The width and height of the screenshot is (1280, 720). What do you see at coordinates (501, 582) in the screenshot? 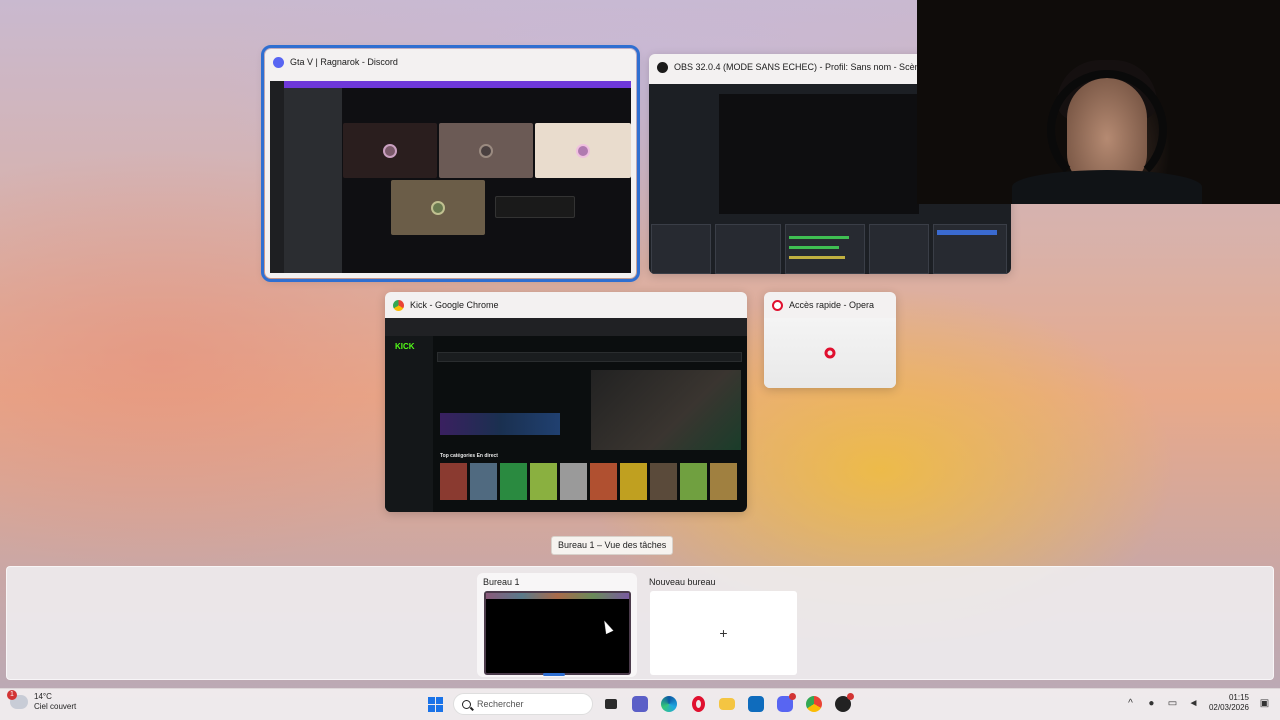
I see `desktop-label: Bureau 1` at bounding box center [501, 582].